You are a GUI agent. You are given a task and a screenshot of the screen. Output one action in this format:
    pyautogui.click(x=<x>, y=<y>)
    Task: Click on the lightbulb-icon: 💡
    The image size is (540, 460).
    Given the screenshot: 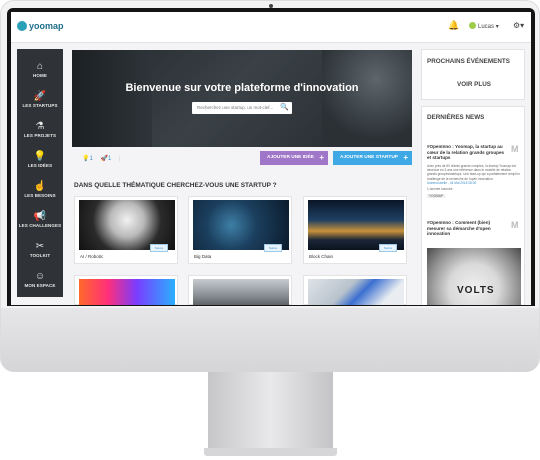 What is the action you would take?
    pyautogui.click(x=40, y=156)
    